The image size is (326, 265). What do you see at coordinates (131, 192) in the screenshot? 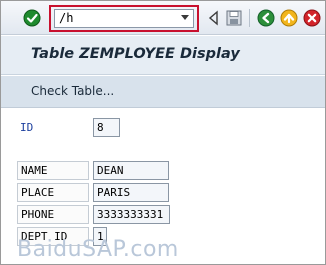
I see `place-field: PARIS` at bounding box center [131, 192].